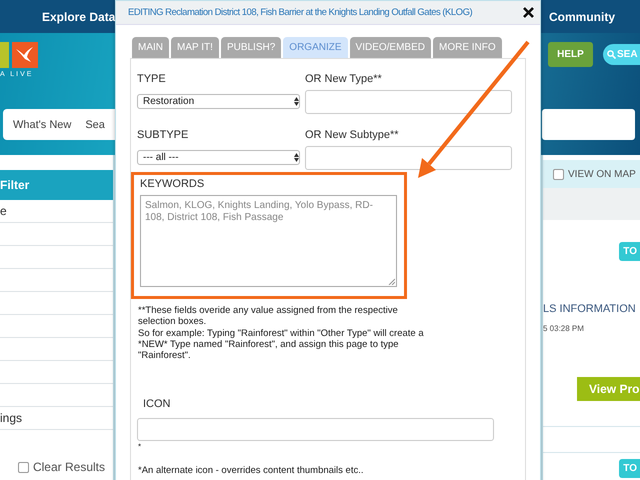  Describe the element at coordinates (152, 80) in the screenshot. I see `type-label: TYPE` at that location.